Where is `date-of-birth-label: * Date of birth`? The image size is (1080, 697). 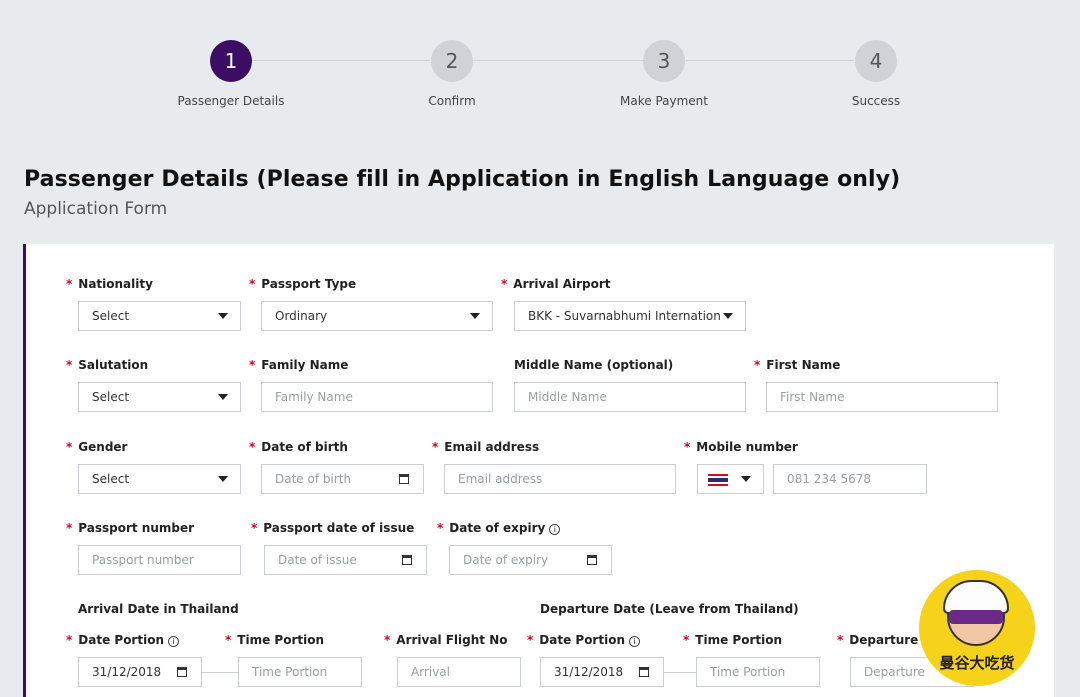 date-of-birth-label: * Date of birth is located at coordinates (298, 447).